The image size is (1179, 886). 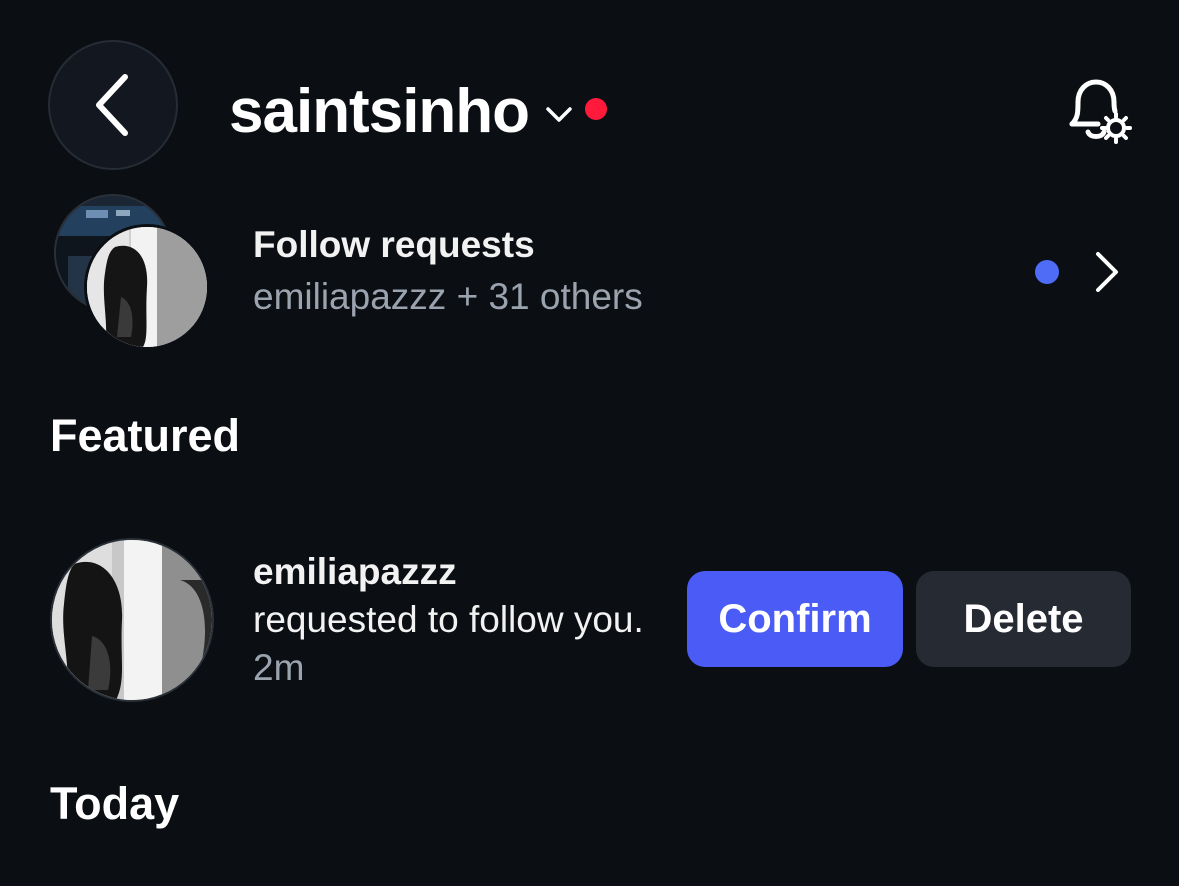 What do you see at coordinates (448, 296) in the screenshot?
I see `follow-requests-subtitle: emiliapazzz + 31 others` at bounding box center [448, 296].